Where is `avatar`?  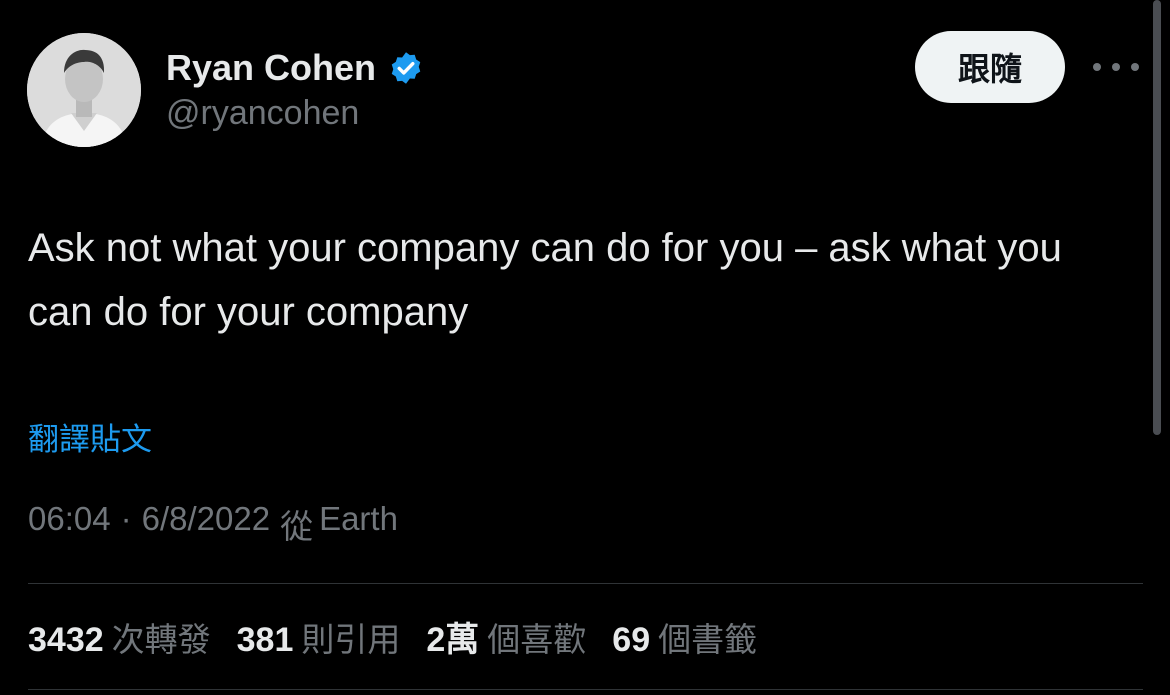 avatar is located at coordinates (84, 90).